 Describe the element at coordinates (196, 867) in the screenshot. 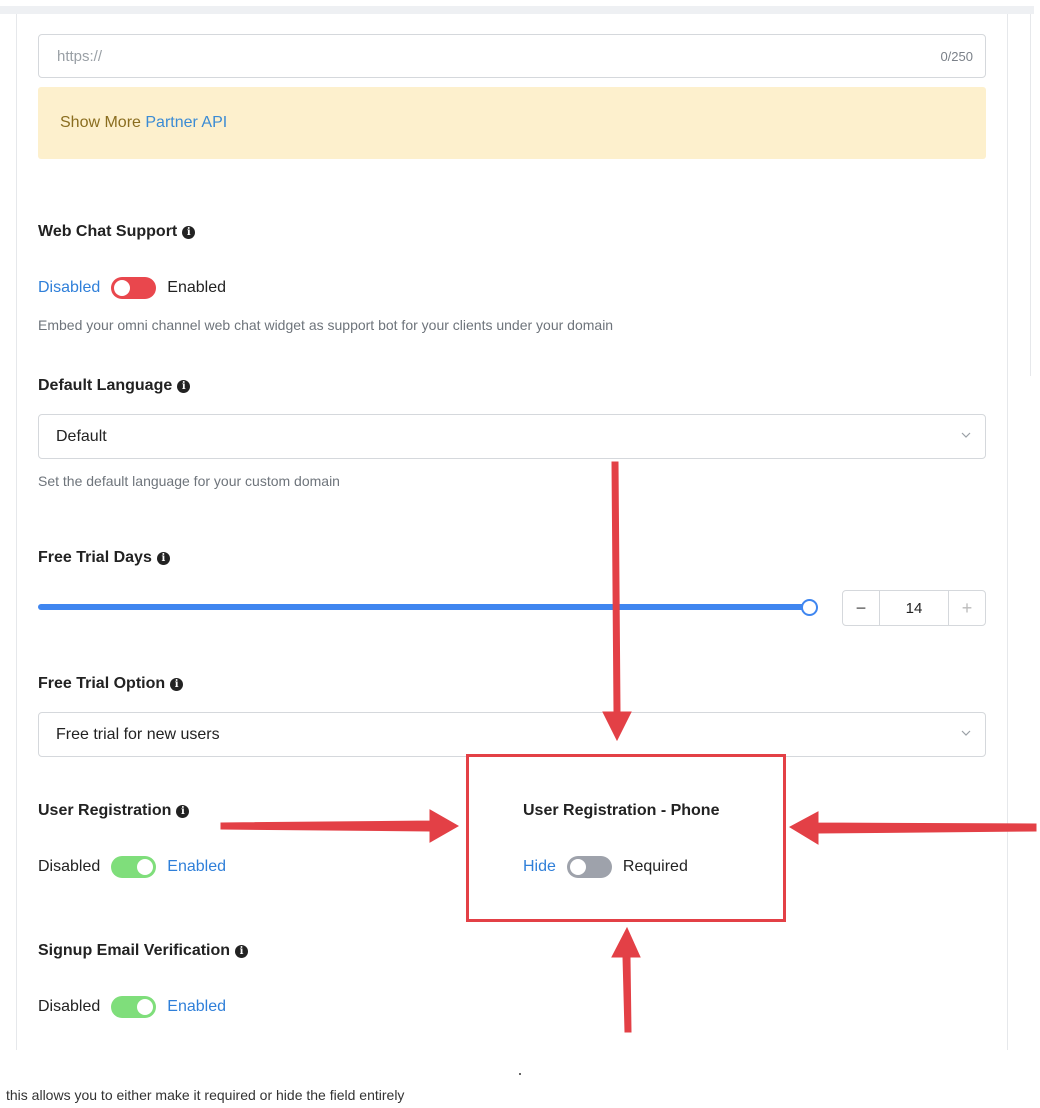

I see `user-registration-enabled-label: Enabled` at that location.